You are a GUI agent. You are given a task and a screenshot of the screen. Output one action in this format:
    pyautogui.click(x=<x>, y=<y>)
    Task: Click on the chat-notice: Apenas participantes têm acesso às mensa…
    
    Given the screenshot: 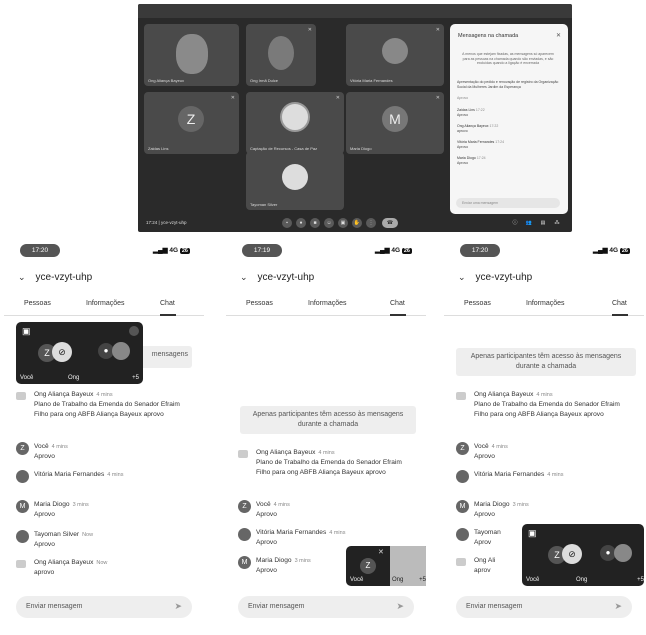 What is the action you would take?
    pyautogui.click(x=328, y=420)
    